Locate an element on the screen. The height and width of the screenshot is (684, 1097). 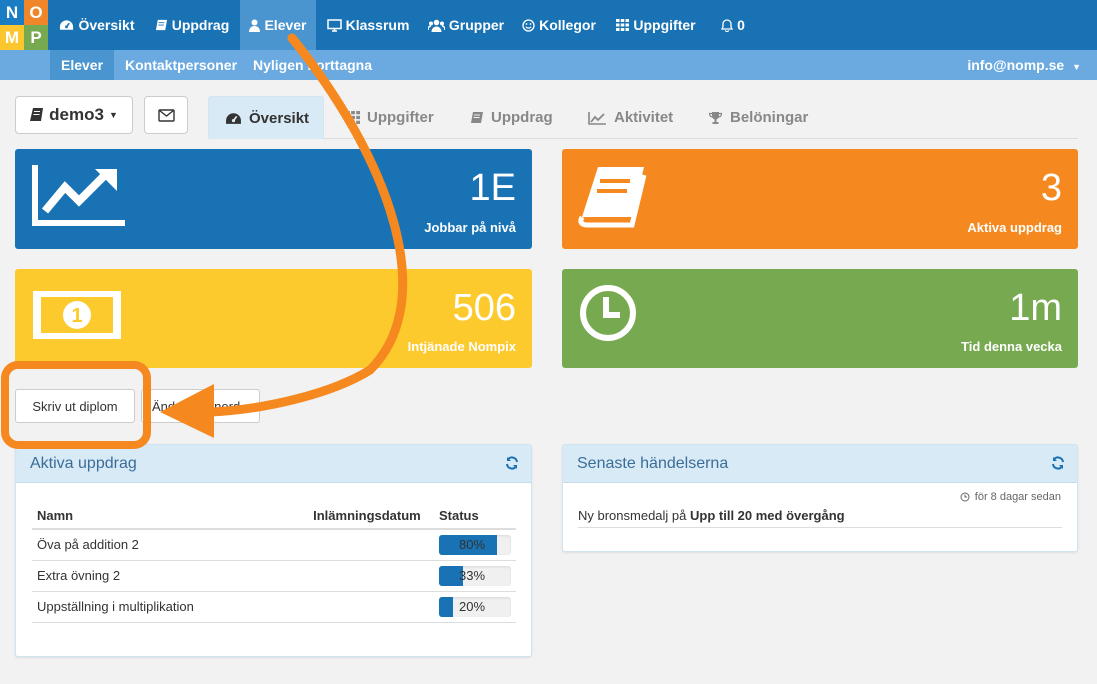
progress-fill is located at coordinates (446, 606).